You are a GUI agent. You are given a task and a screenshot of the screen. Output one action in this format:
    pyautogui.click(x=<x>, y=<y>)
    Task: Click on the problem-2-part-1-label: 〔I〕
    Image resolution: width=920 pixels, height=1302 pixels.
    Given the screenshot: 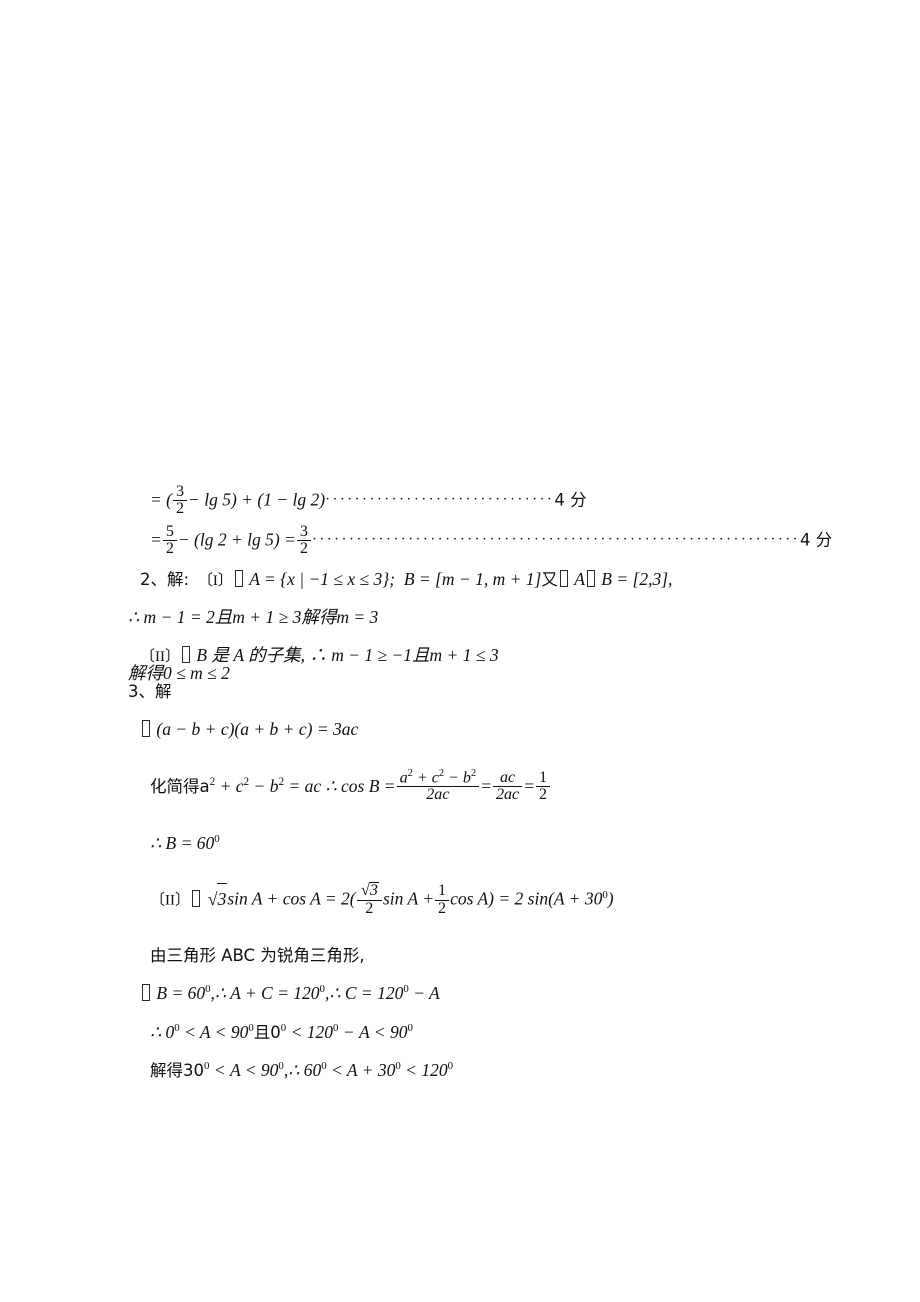 What is the action you would take?
    pyautogui.click(x=215, y=580)
    